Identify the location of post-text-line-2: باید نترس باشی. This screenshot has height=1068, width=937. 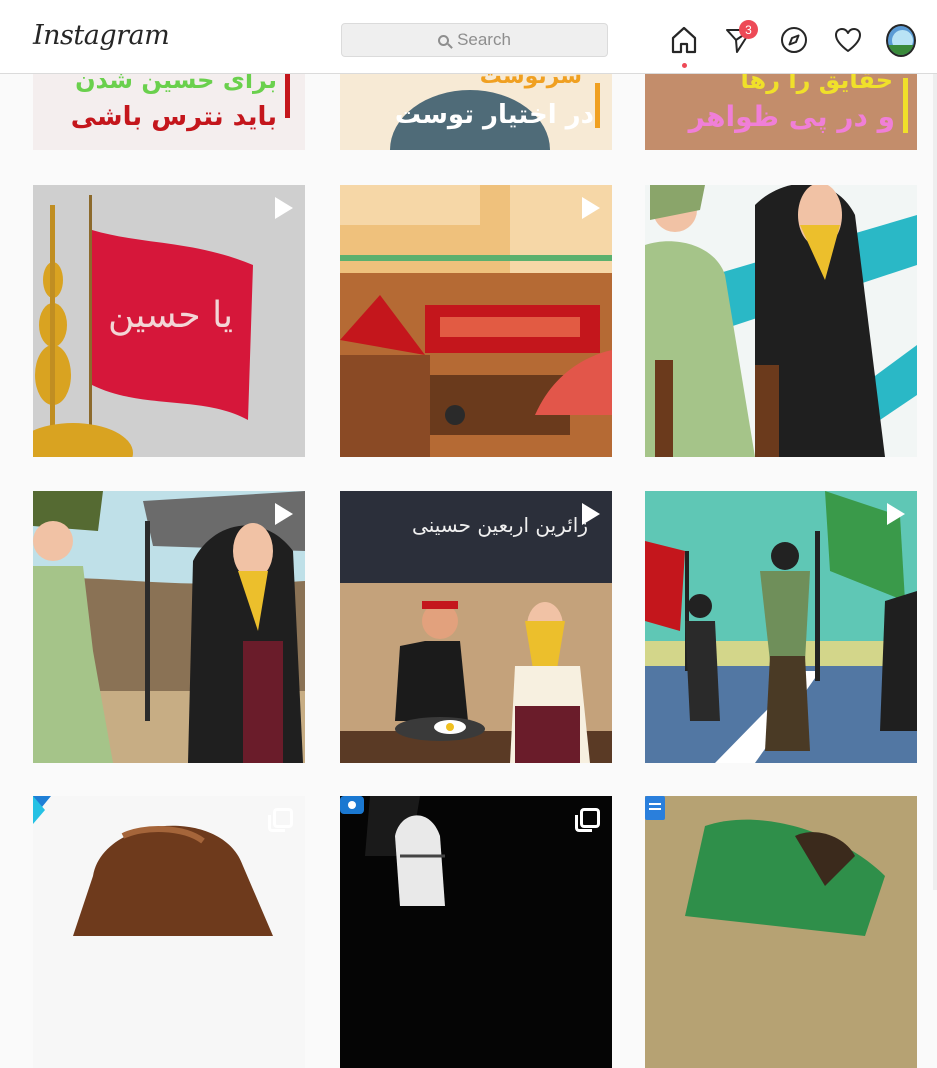
(173, 117).